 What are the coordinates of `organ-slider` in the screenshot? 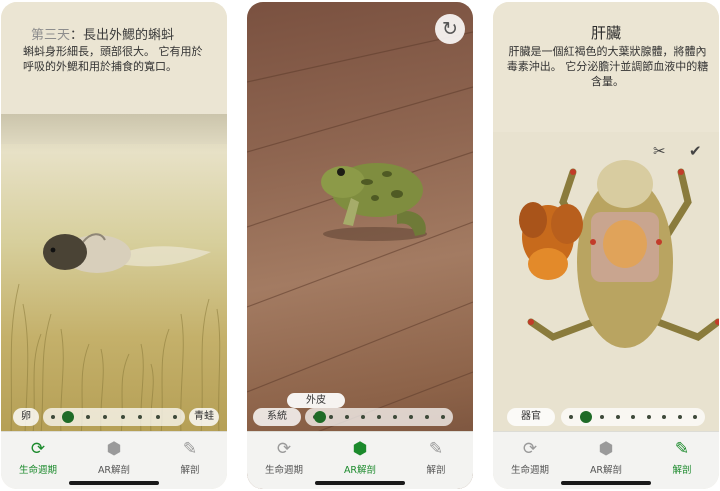 It's located at (633, 417).